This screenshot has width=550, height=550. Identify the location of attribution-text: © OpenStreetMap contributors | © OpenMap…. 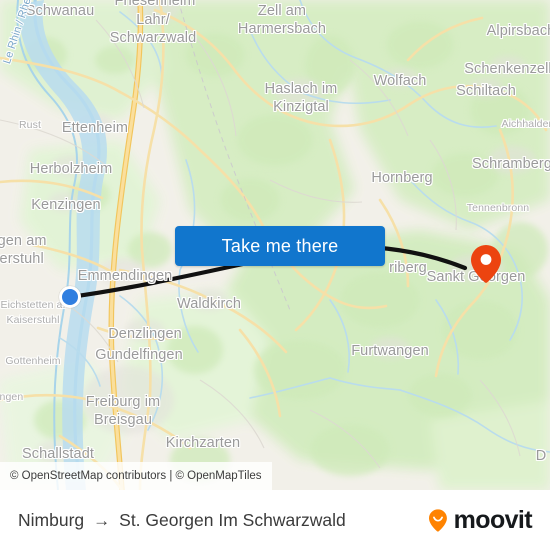
(136, 476).